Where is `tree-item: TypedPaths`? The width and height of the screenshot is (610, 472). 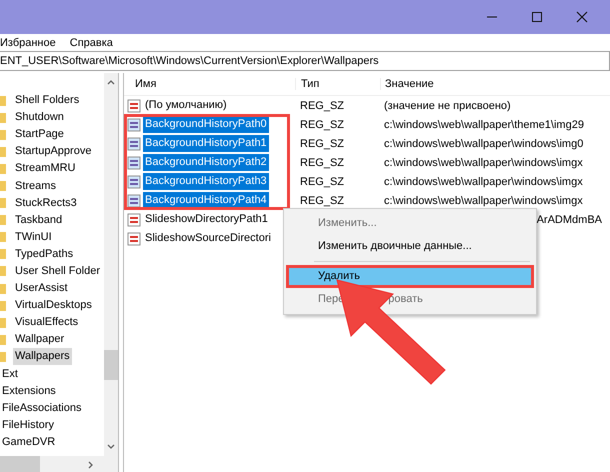
tree-item: TypedPaths is located at coordinates (44, 254).